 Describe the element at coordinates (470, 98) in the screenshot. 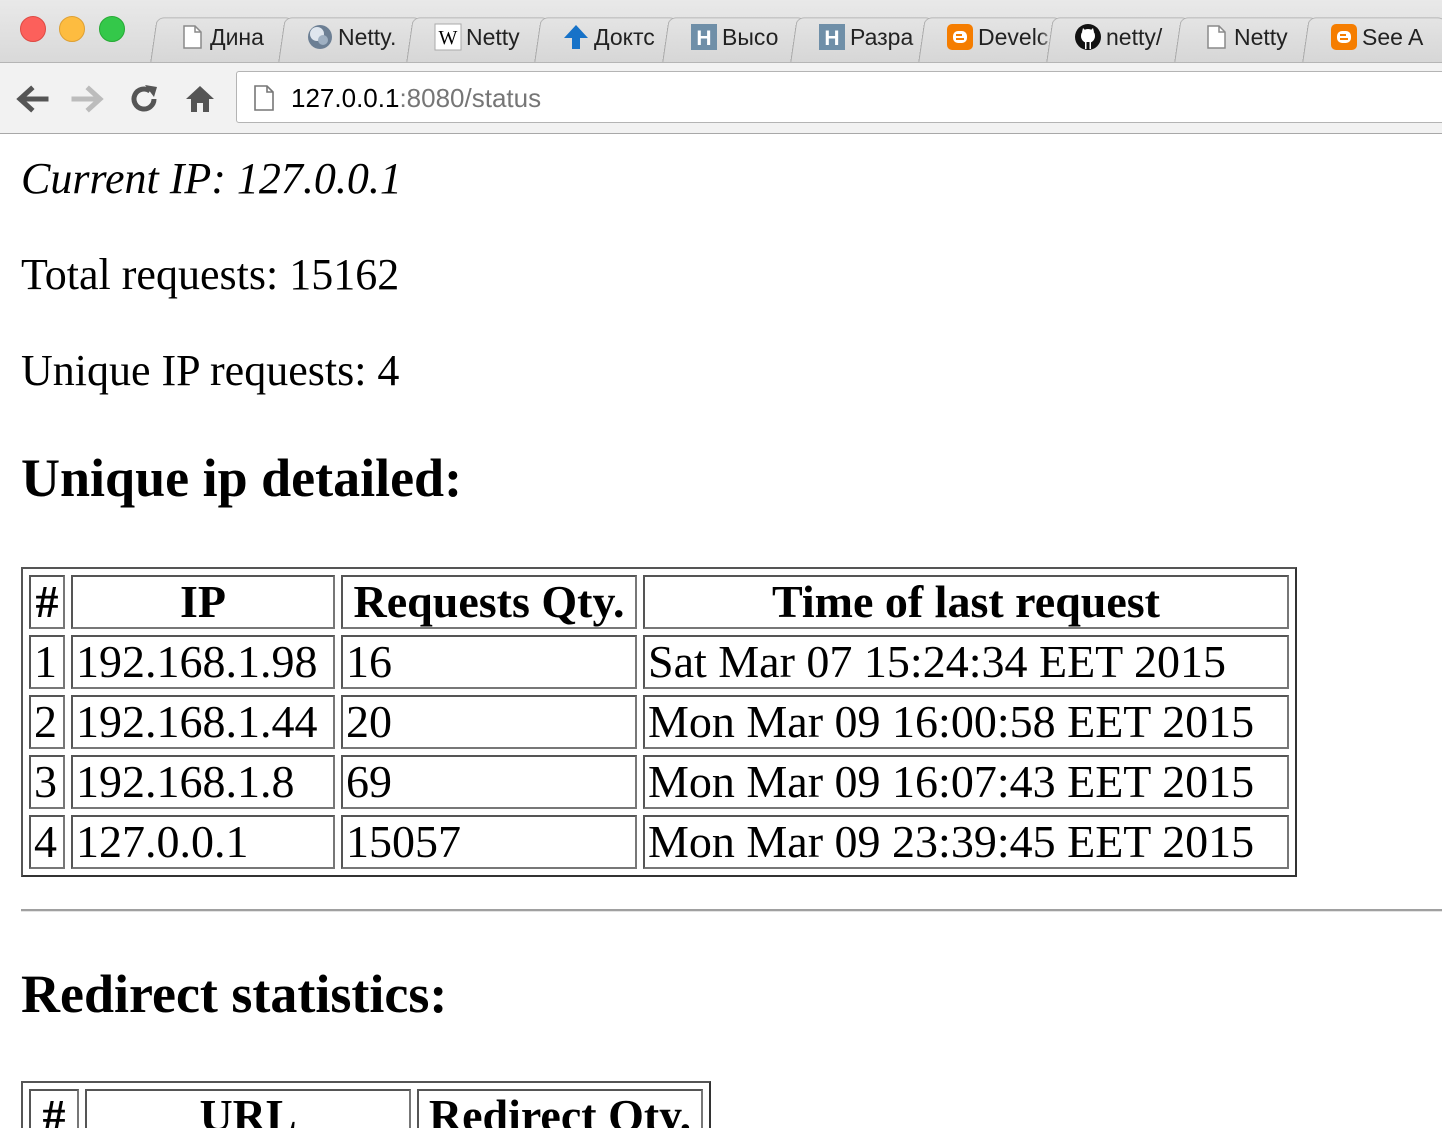

I see `url-path: :8080/status` at that location.